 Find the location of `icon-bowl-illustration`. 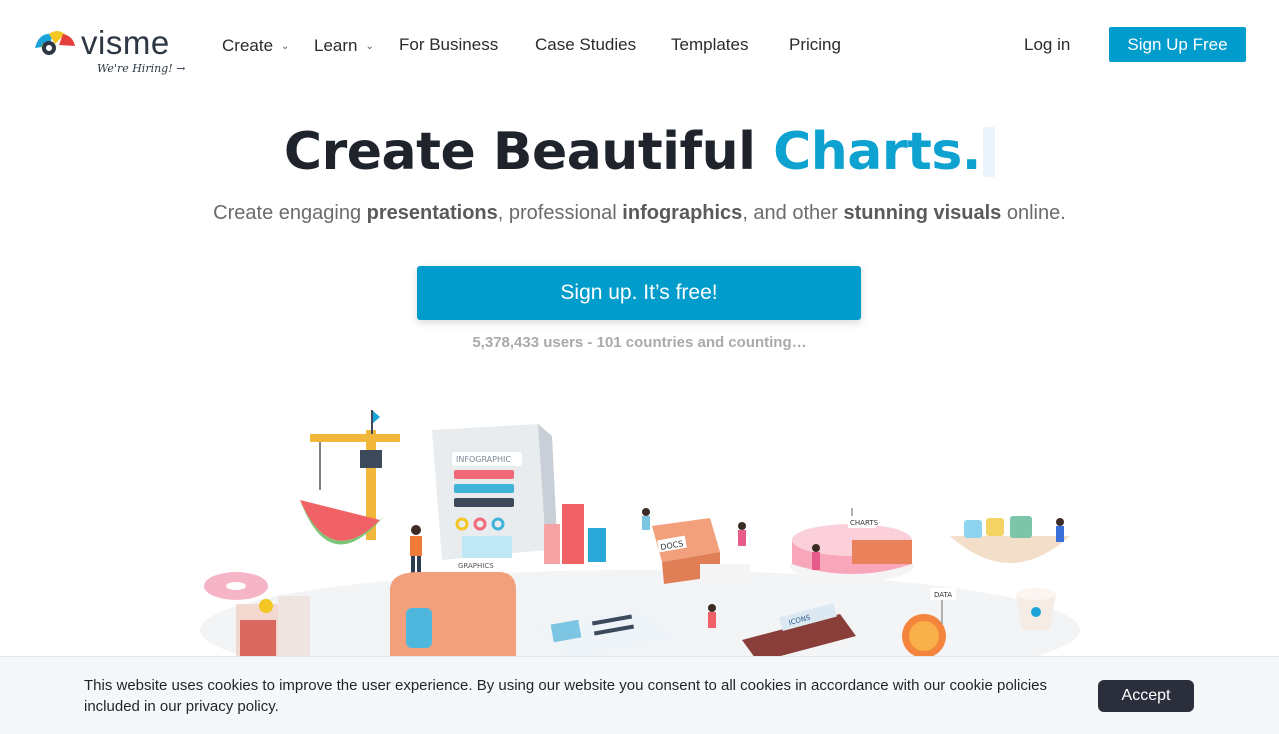

icon-bowl-illustration is located at coordinates (1010, 539).